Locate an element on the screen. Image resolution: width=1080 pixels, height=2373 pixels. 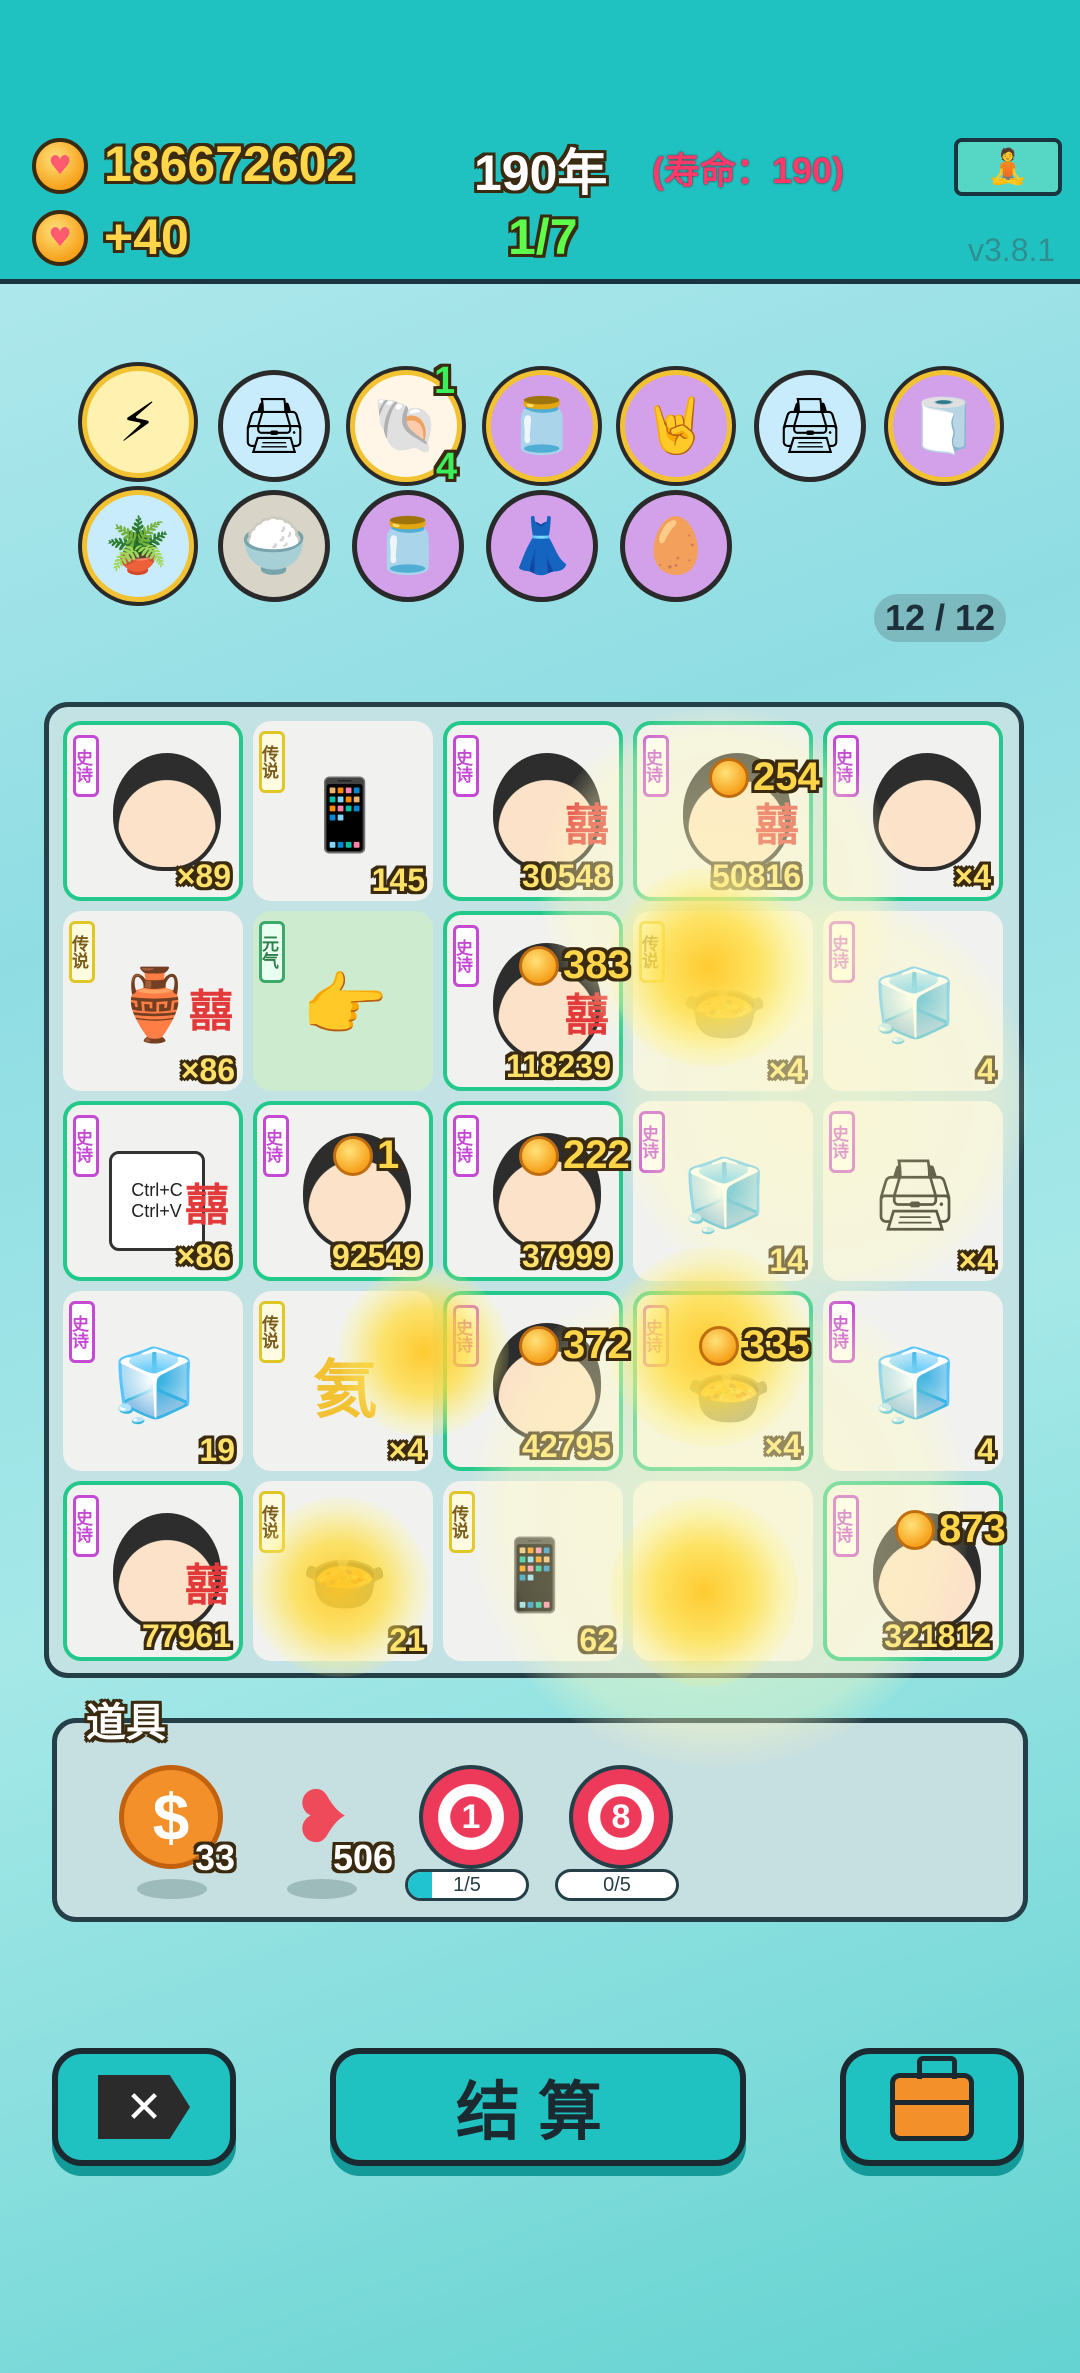
board-tile: Ctrl+C Ctrl+V 囍史诗 ×86 is located at coordinates (153, 1191).